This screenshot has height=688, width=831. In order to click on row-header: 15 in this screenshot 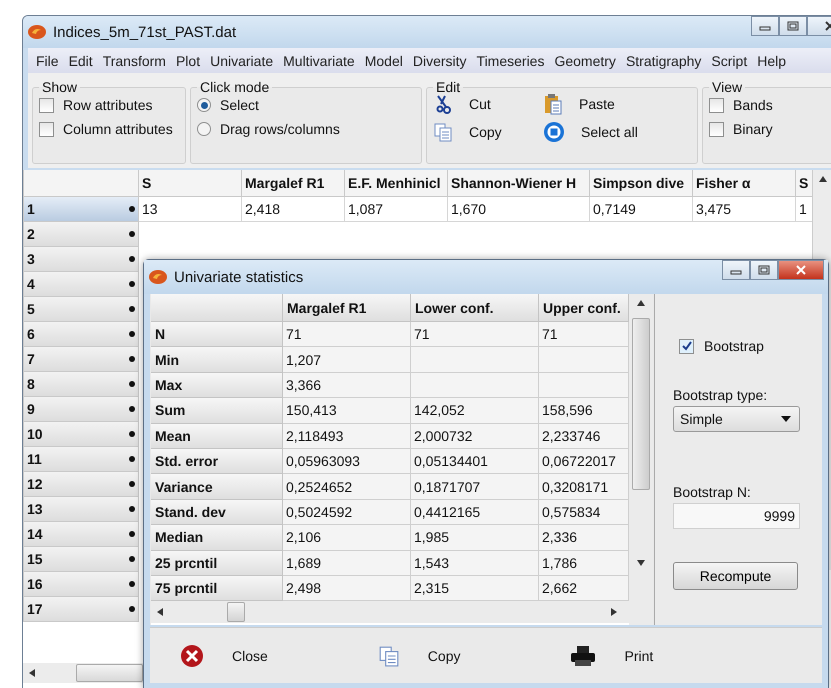, I will do `click(81, 559)`.